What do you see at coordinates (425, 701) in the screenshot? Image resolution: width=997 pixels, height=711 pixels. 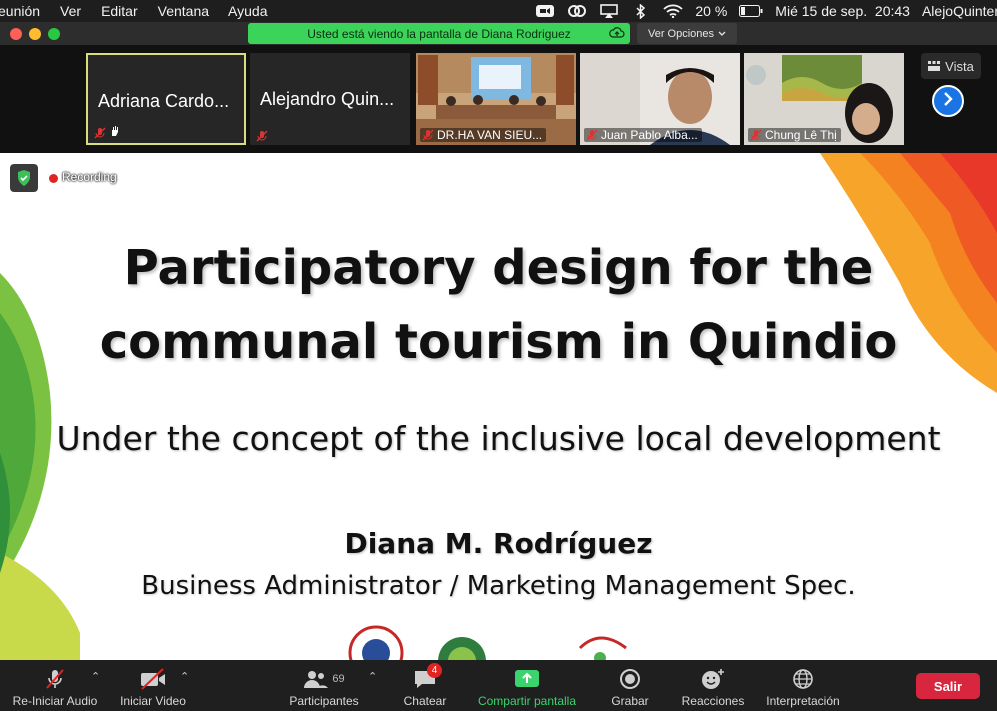 I see `chat-button-label: Chatear` at bounding box center [425, 701].